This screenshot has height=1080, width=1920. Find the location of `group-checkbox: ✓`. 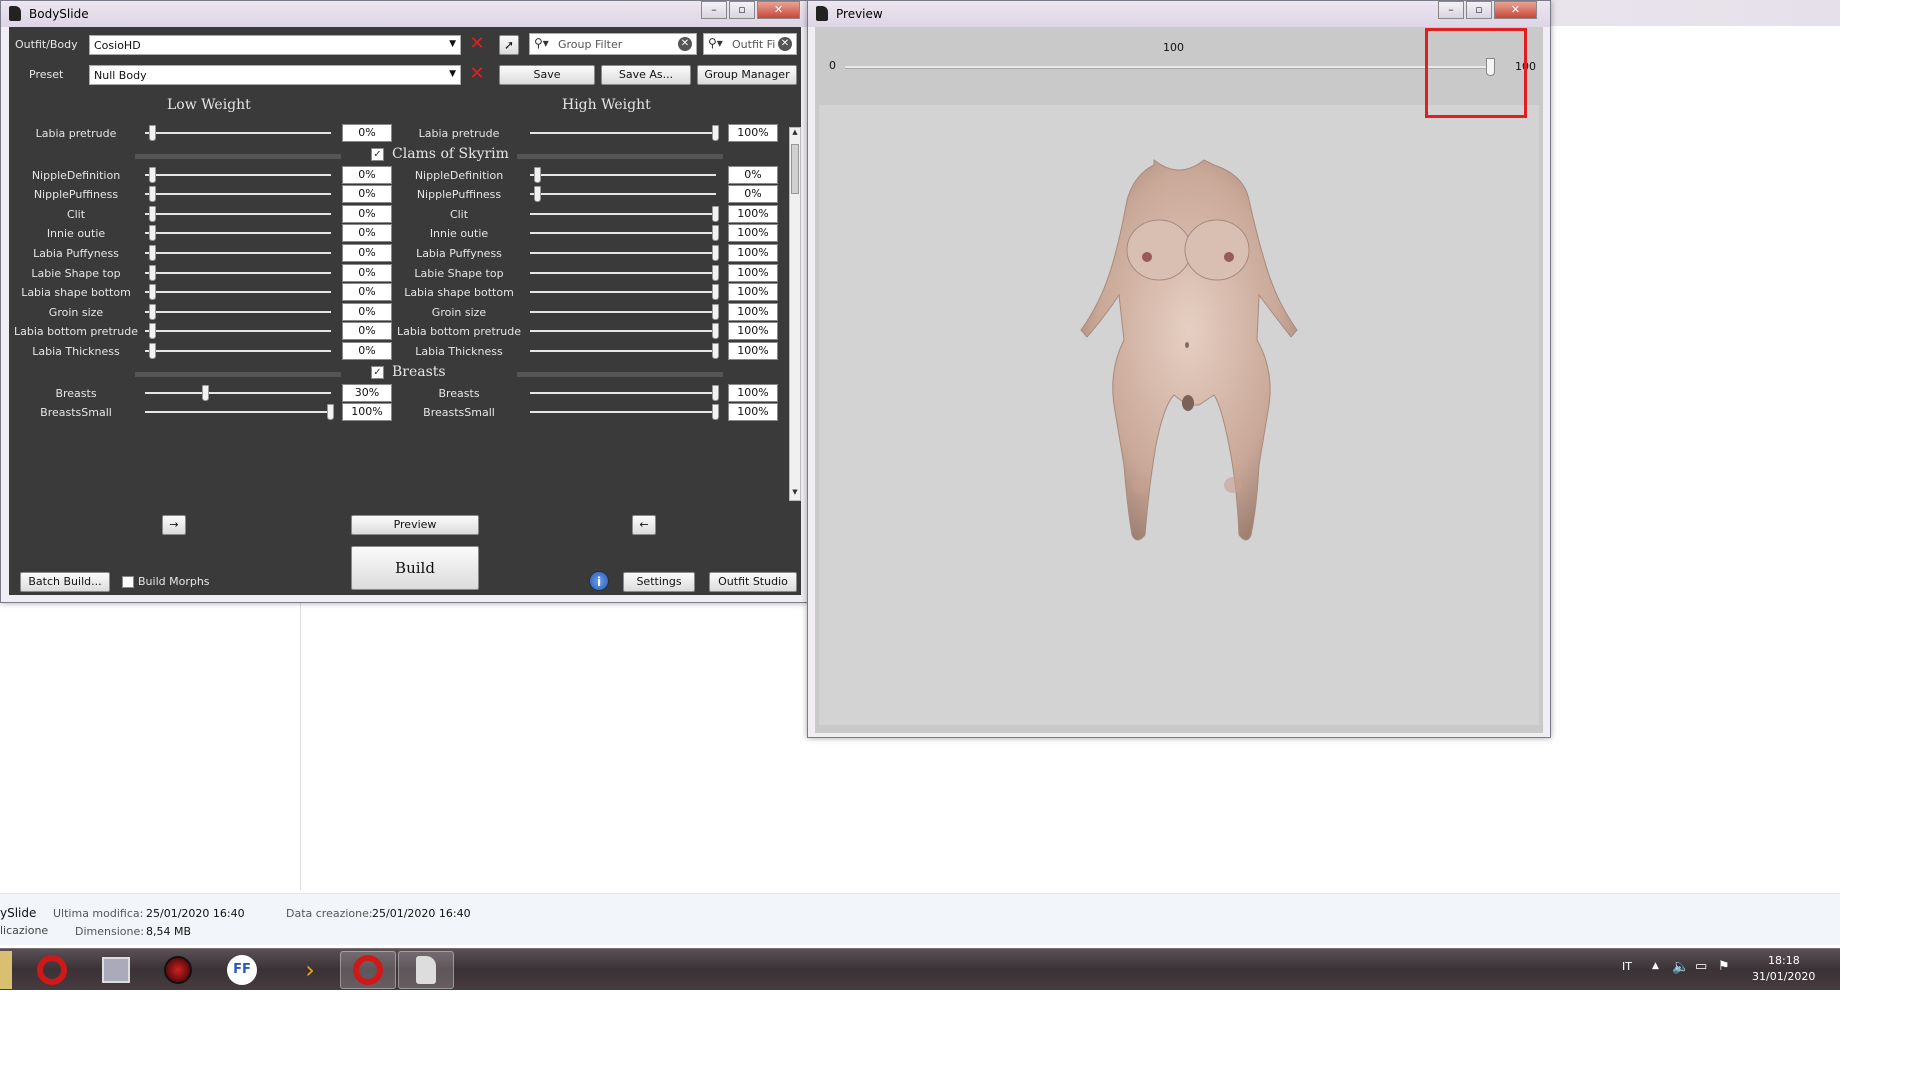

group-checkbox: ✓ is located at coordinates (377, 154).